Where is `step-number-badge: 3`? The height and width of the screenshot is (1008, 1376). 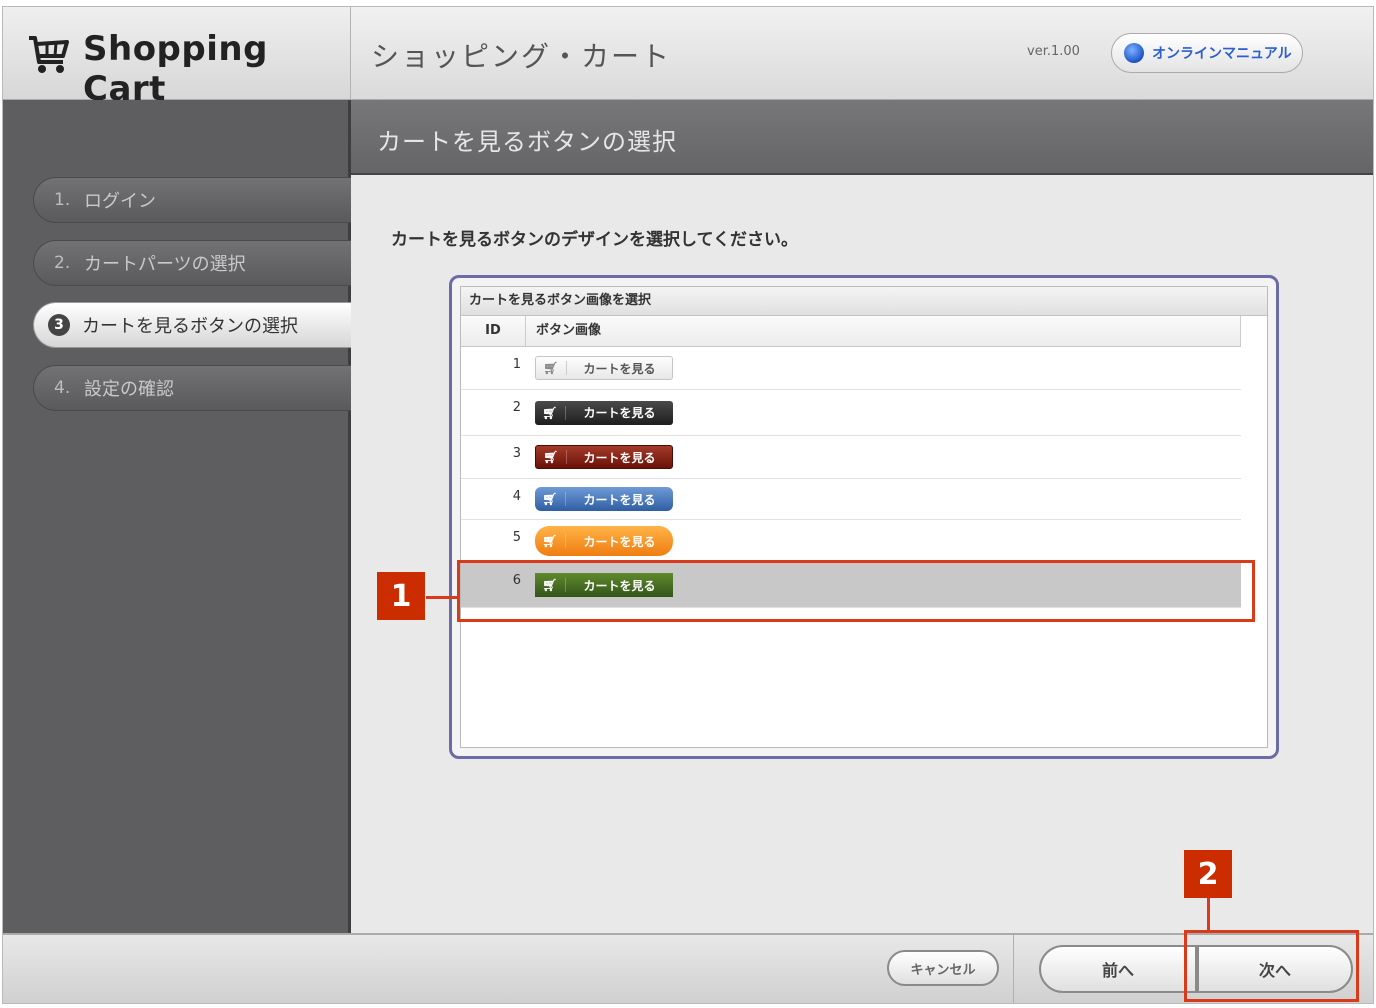
step-number-badge: 3 is located at coordinates (59, 325).